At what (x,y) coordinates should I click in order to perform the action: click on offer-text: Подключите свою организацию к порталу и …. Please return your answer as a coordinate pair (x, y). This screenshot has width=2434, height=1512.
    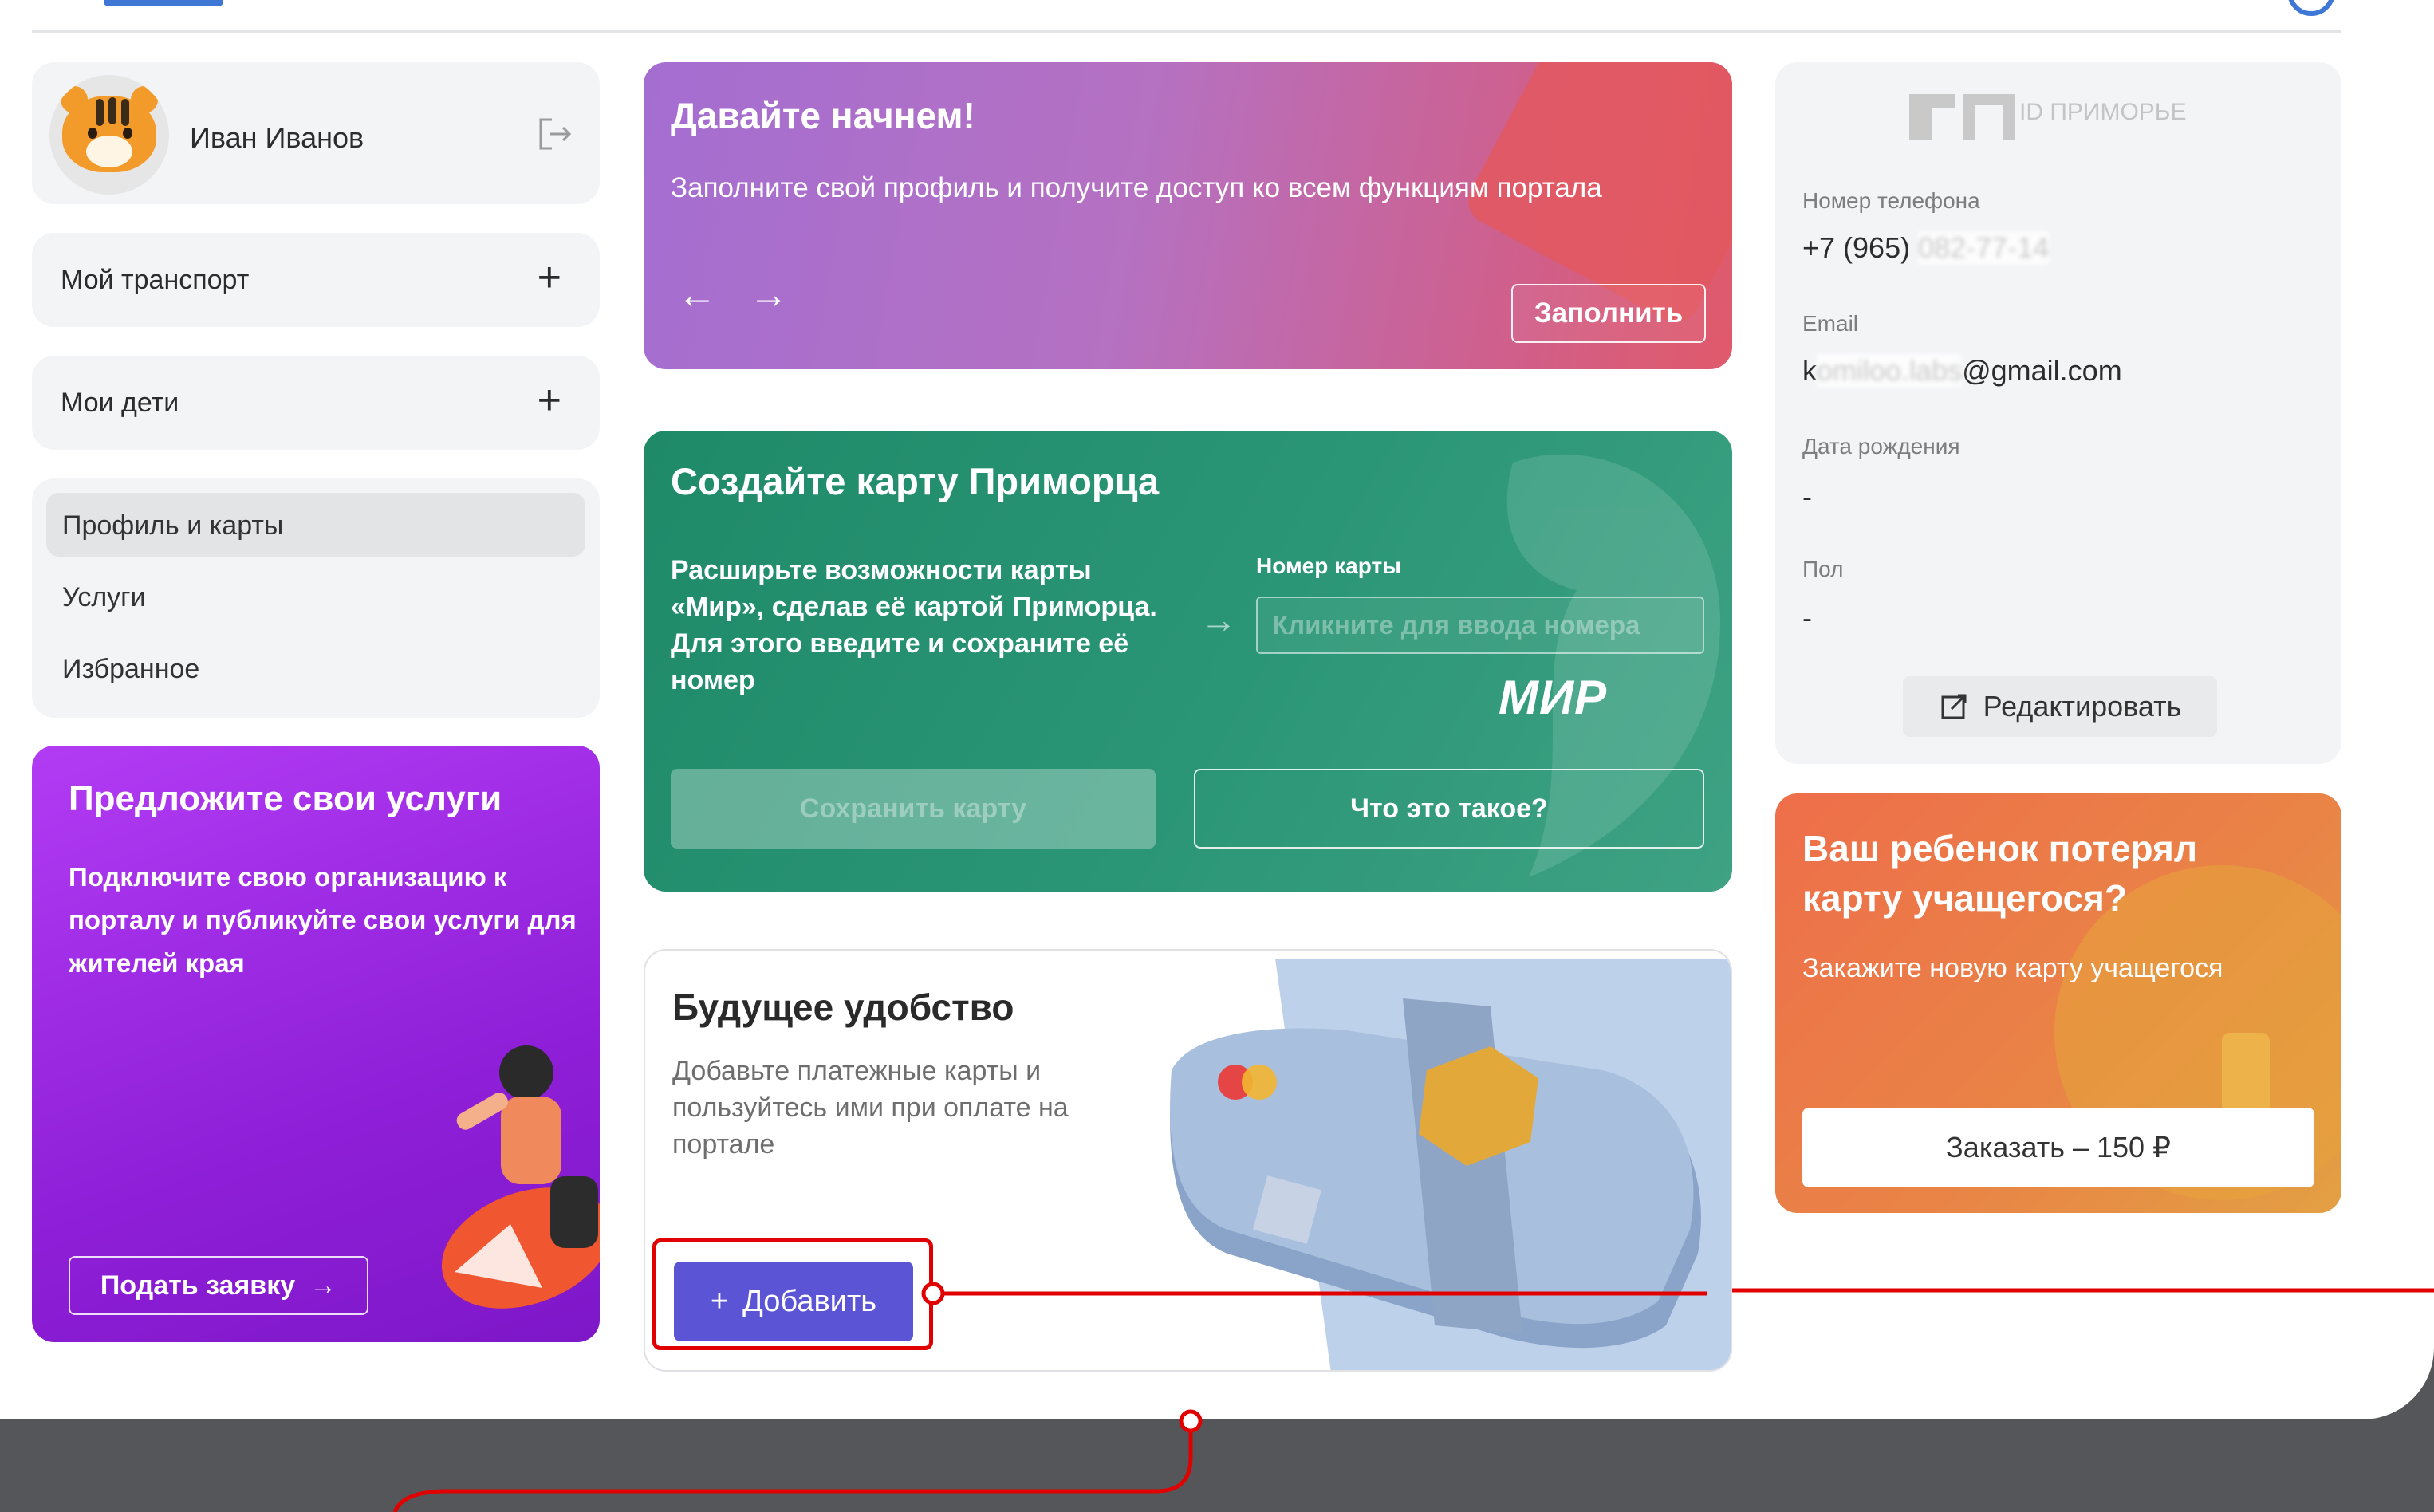
    Looking at the image, I should click on (323, 920).